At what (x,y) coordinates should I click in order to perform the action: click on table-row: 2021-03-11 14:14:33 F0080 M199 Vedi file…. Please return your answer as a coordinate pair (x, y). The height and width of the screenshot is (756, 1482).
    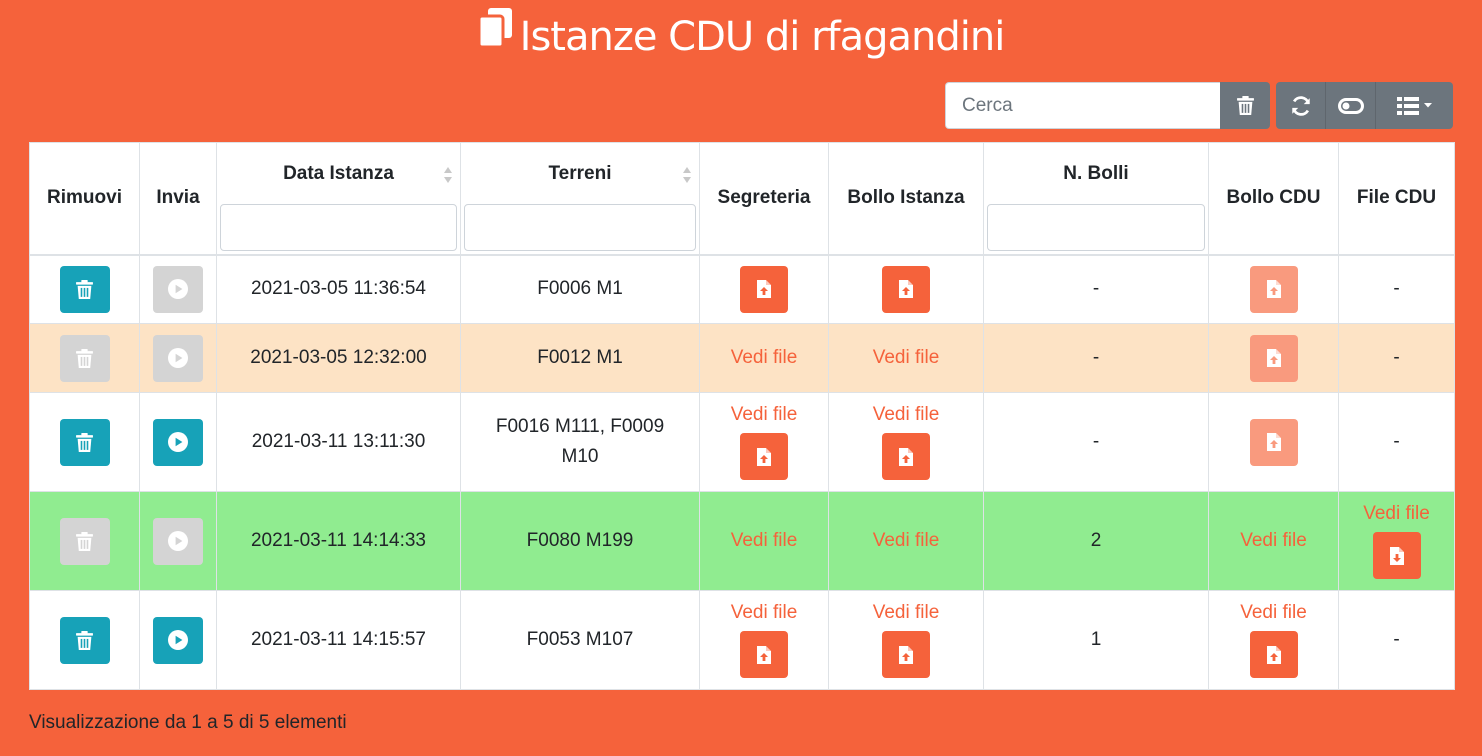
    Looking at the image, I should click on (742, 541).